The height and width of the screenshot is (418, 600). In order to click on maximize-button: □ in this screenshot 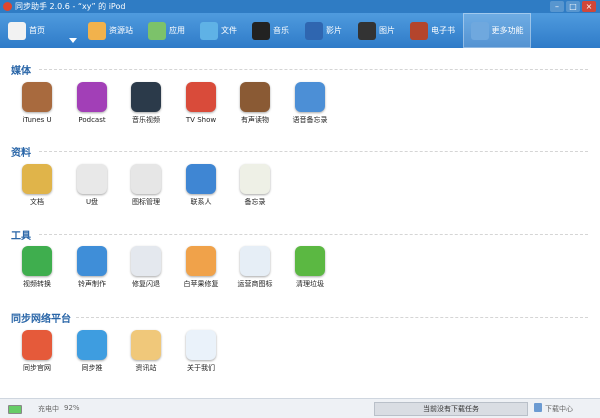, I will do `click(573, 6)`.